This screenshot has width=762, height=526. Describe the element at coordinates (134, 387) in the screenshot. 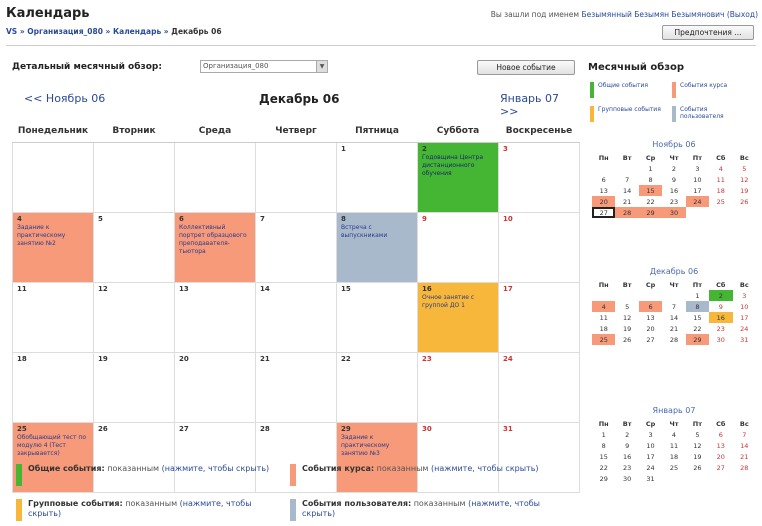

I see `day-cell: 19` at that location.